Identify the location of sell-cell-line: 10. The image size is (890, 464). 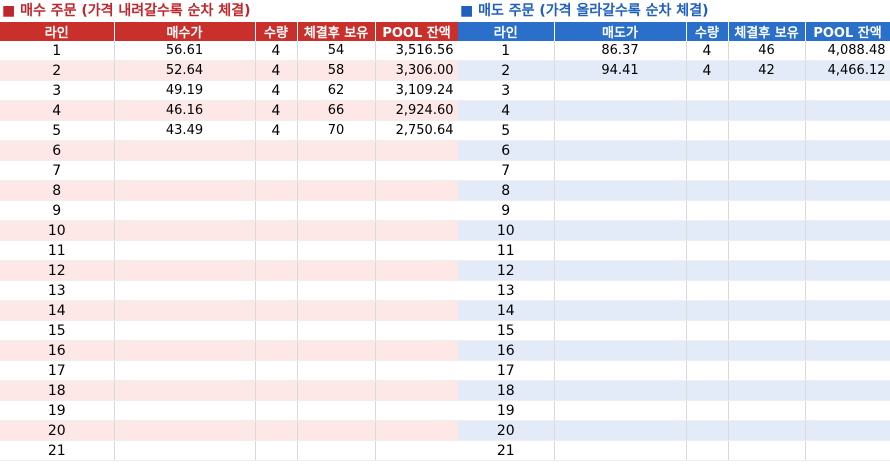
(506, 230).